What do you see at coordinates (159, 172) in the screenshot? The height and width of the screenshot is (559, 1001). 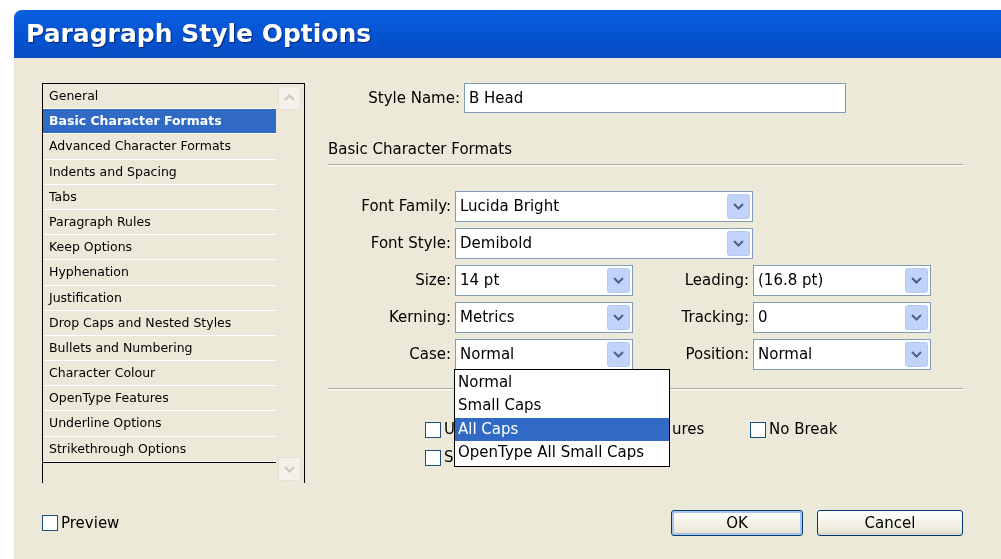 I see `sidebar-item: Indents and Spacing` at bounding box center [159, 172].